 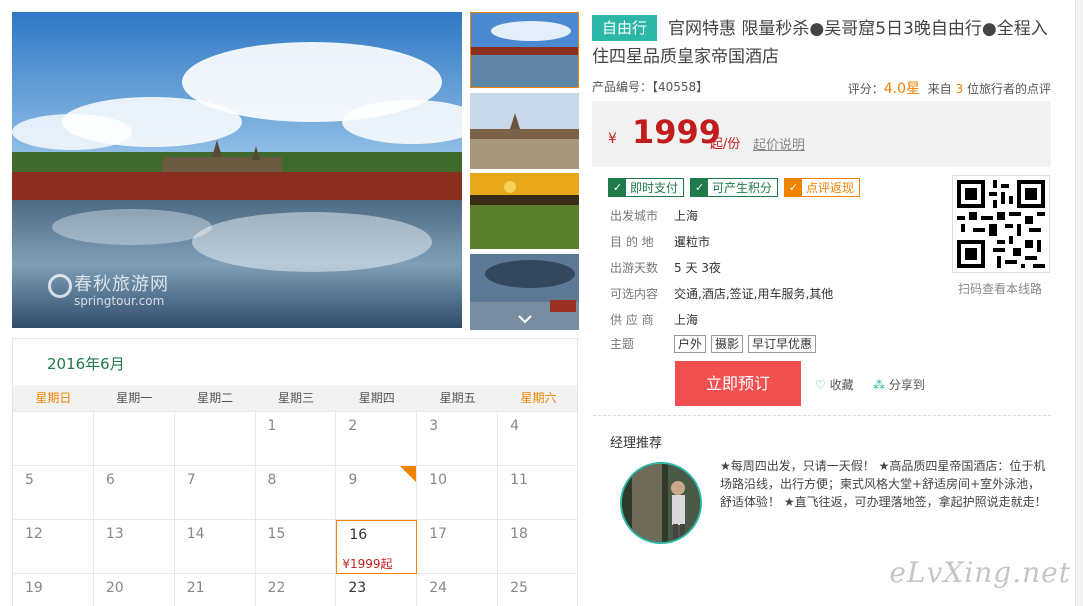 I want to click on calendar-day-number: 18, so click(x=519, y=534).